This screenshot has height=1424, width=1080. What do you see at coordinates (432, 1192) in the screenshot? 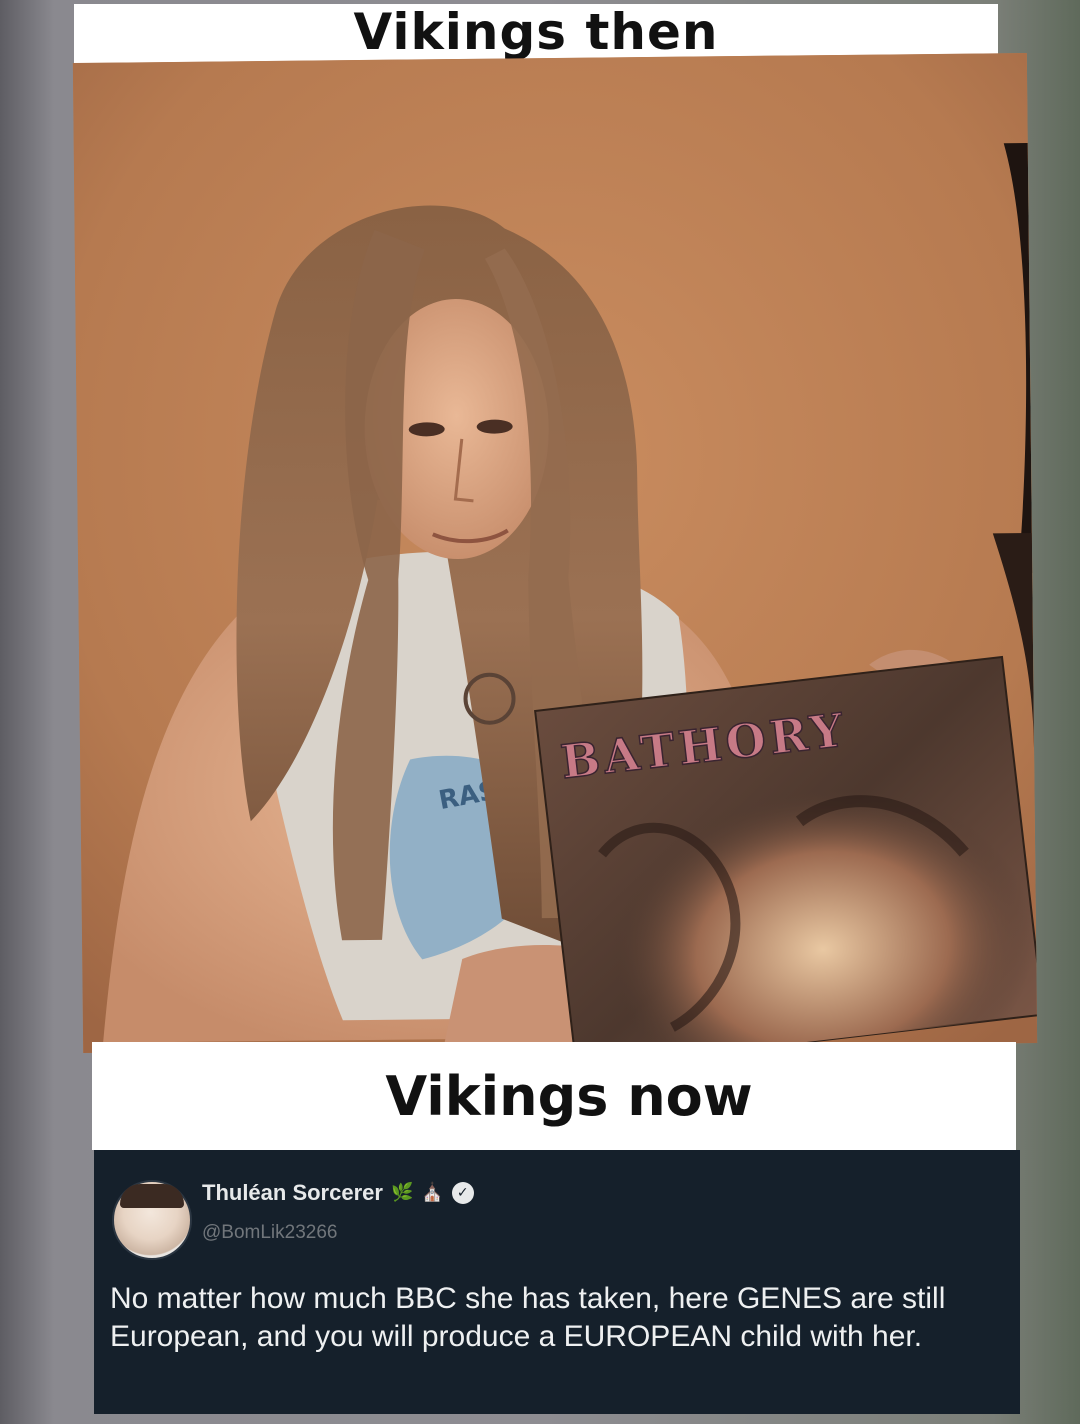
I see `church-icon: ⛪` at bounding box center [432, 1192].